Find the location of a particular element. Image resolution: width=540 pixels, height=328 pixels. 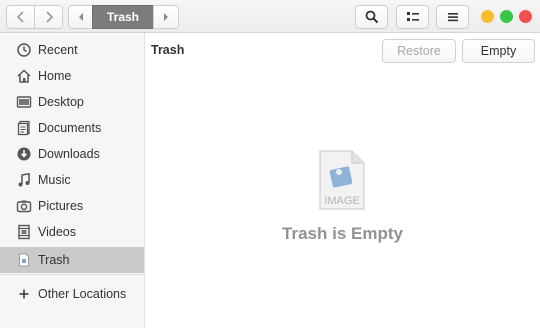

menu-button is located at coordinates (452, 17).